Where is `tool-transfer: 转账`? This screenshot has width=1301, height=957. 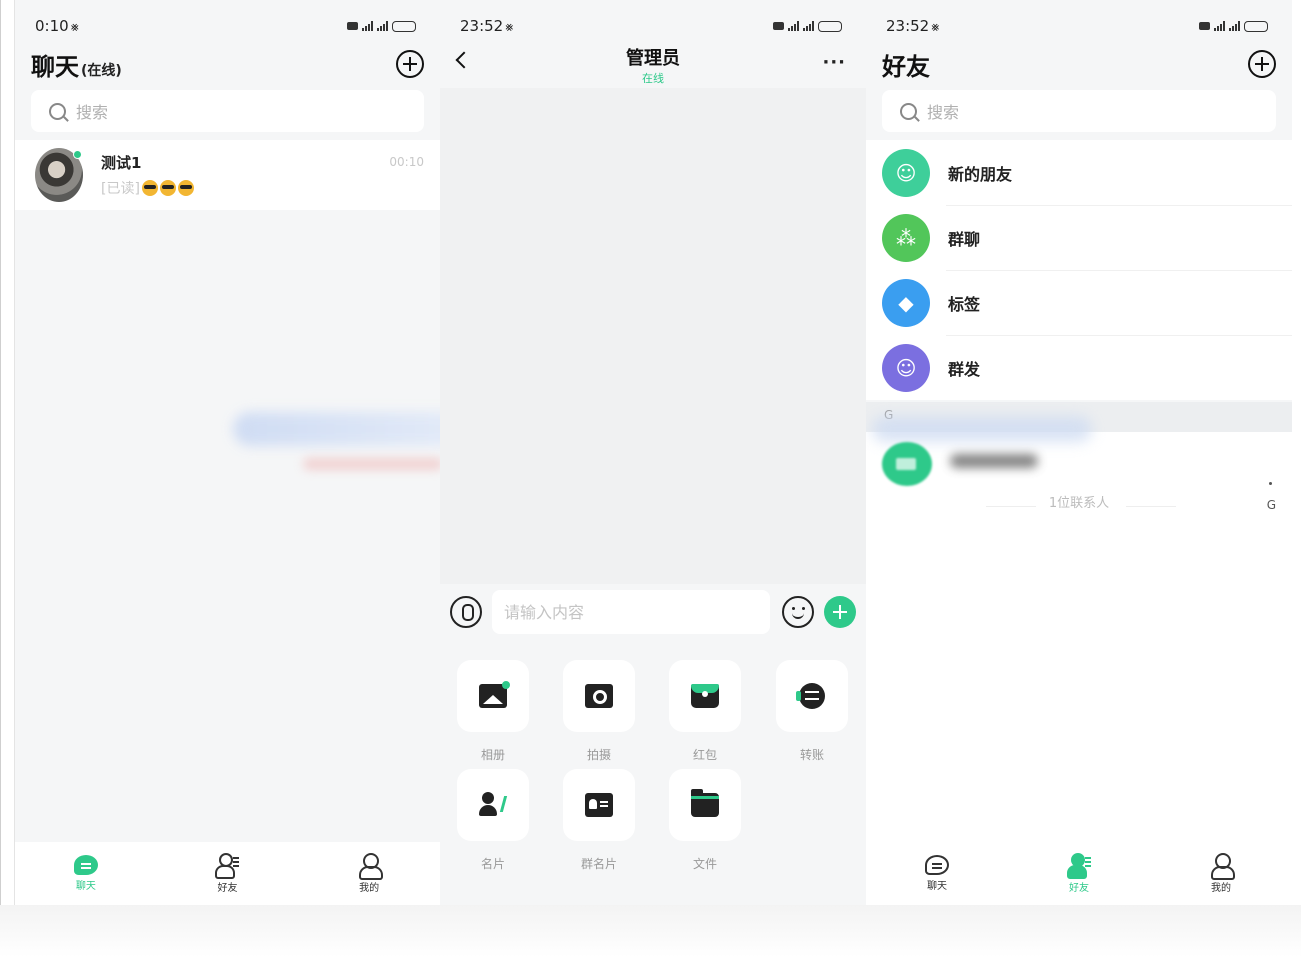
tool-transfer: 转账 is located at coordinates (812, 711).